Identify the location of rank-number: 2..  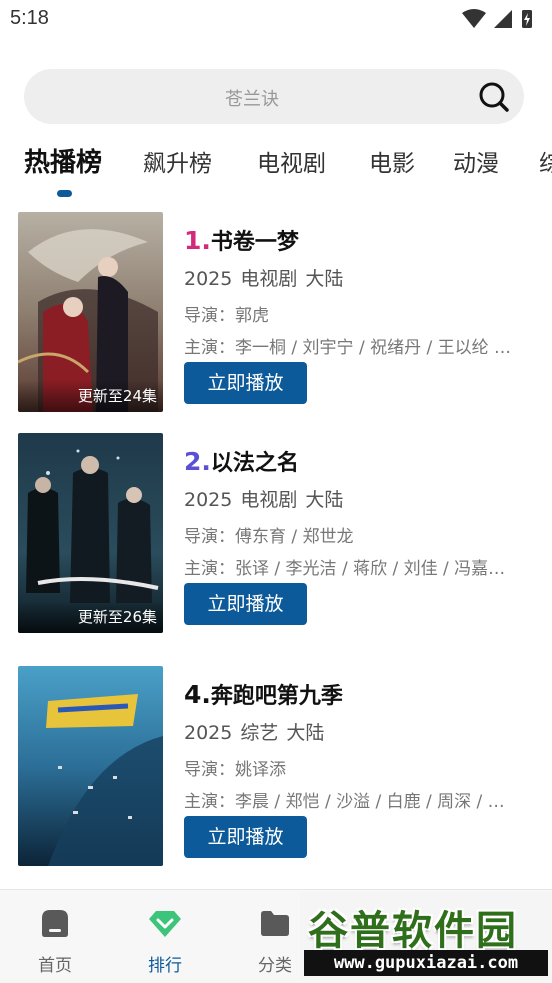
(197, 461).